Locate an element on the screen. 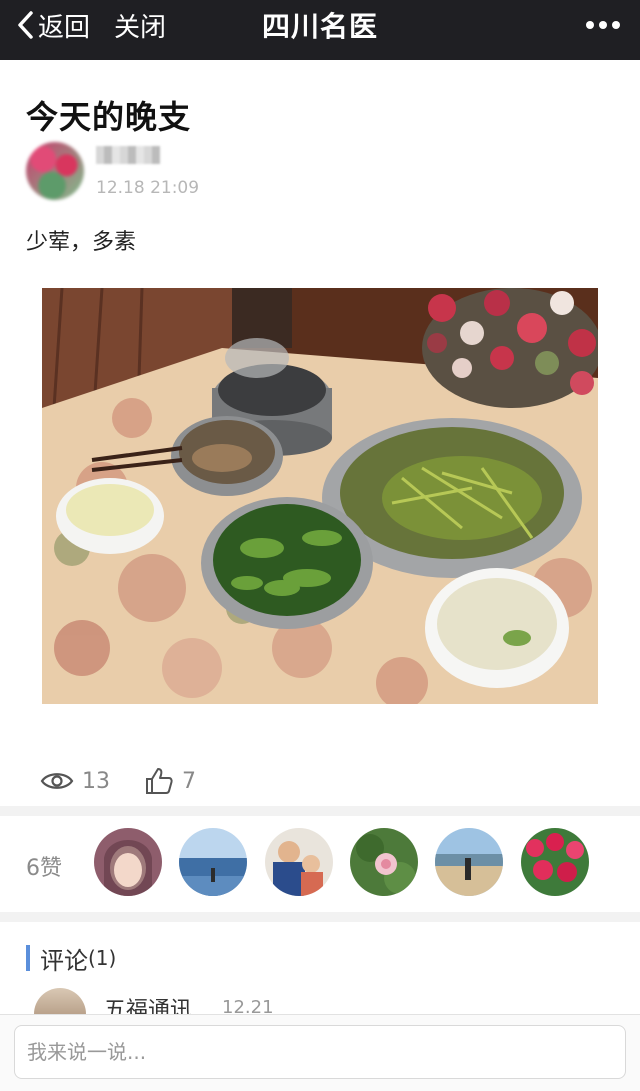 The width and height of the screenshot is (640, 1091). chevron-left-icon is located at coordinates (25, 25).